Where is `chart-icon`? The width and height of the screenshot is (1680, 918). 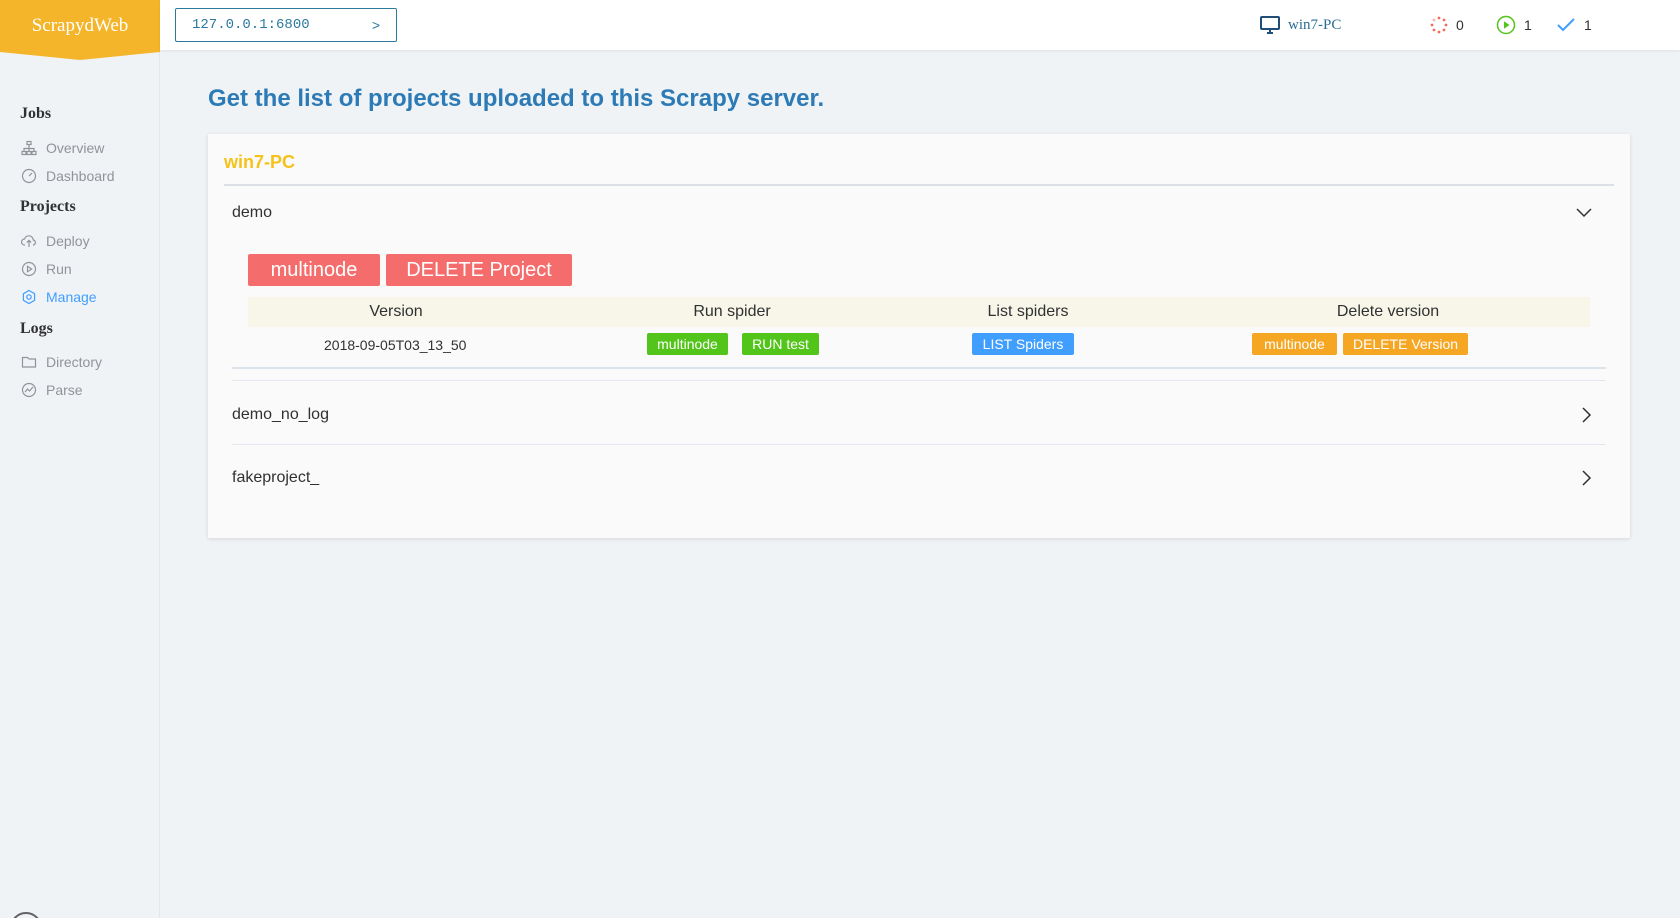
chart-icon is located at coordinates (29, 390).